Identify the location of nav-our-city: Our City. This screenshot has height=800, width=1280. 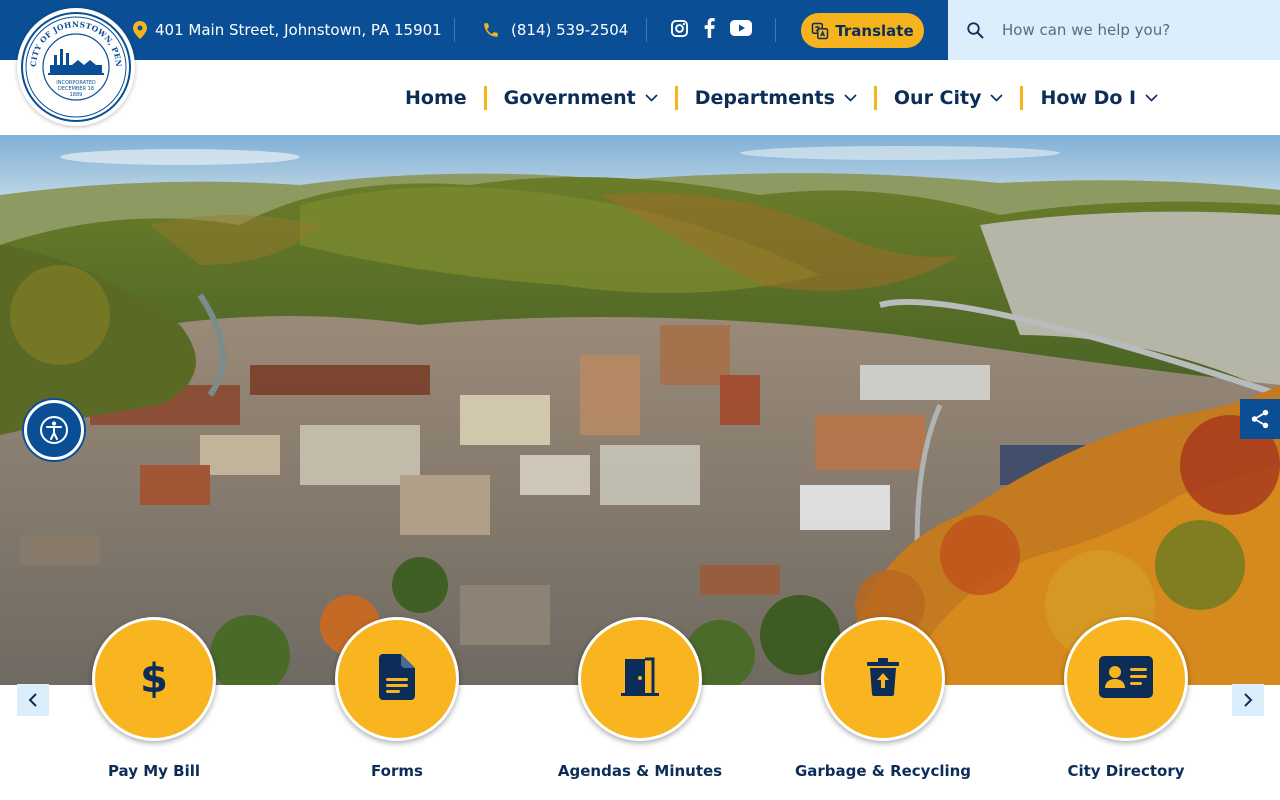
(949, 97).